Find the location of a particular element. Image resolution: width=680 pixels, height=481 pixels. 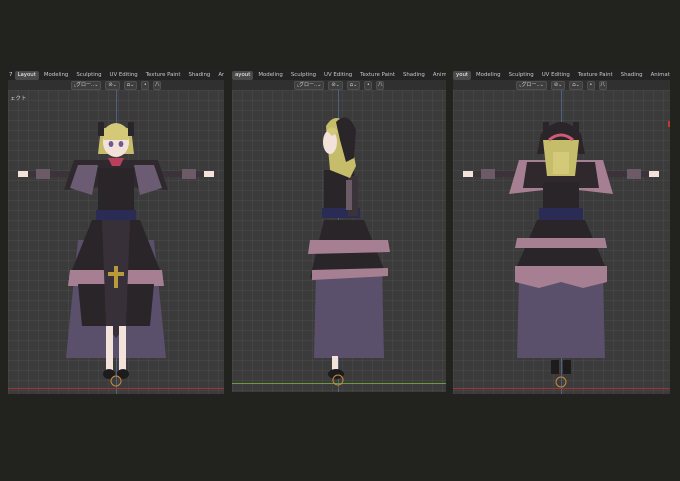

right-shoe is located at coordinates (123, 374).